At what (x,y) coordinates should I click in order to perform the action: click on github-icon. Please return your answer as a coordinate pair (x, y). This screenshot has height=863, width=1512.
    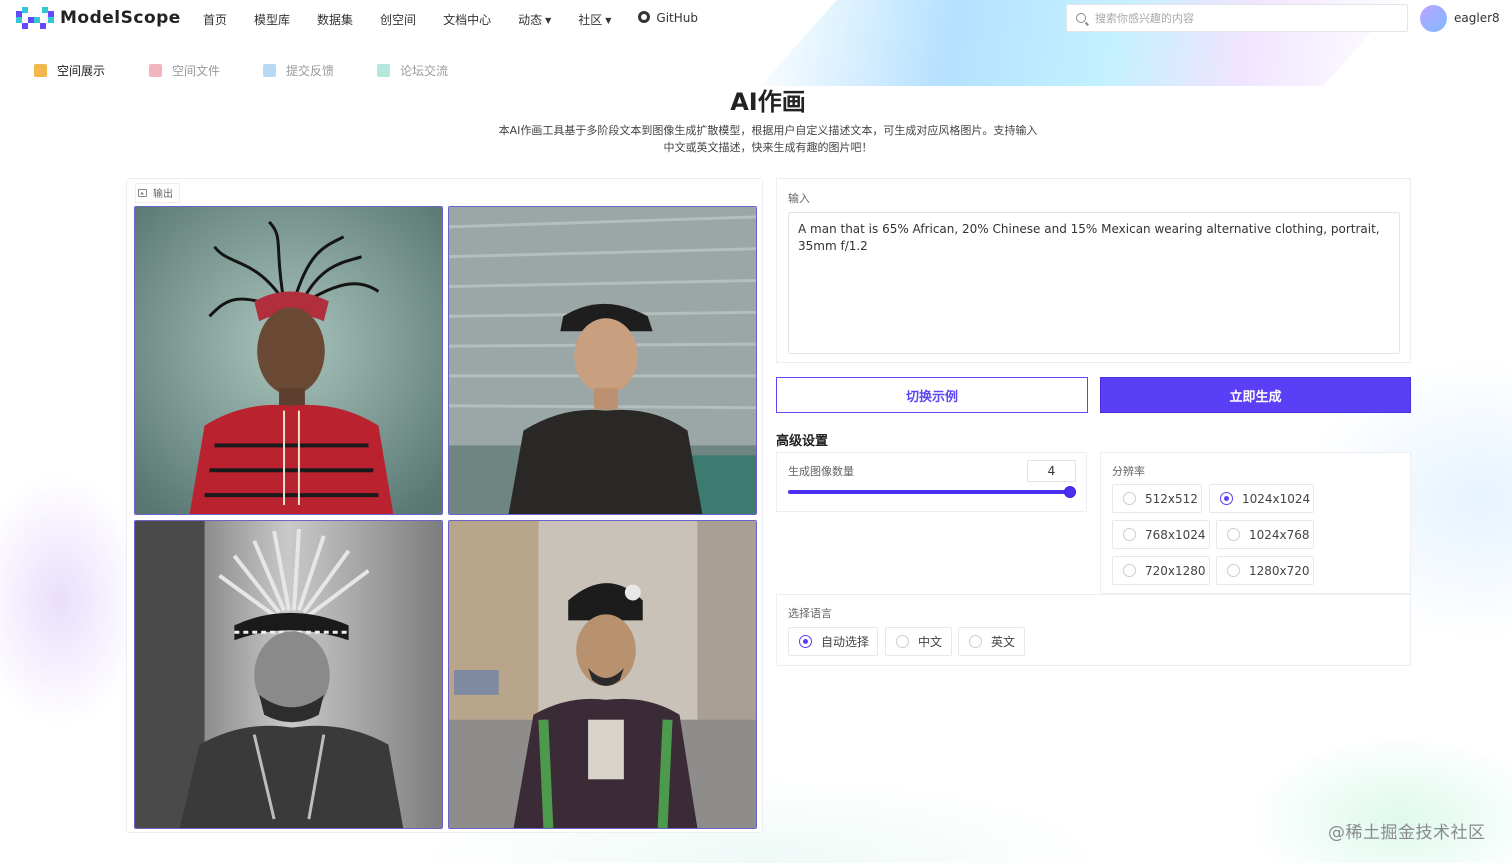
    Looking at the image, I should click on (644, 17).